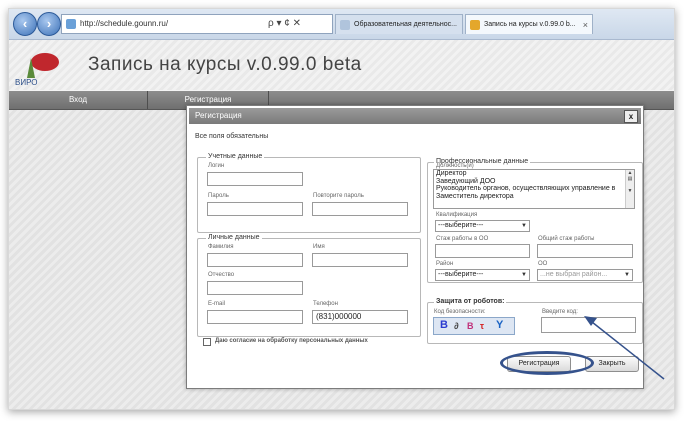  Describe the element at coordinates (624, 348) in the screenshot. I see `pointer-arrow-icon` at that location.